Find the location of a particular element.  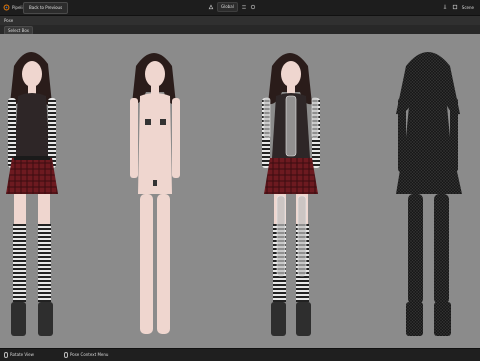

status-pose-context-menu: Pose Context Menu is located at coordinates (86, 355).